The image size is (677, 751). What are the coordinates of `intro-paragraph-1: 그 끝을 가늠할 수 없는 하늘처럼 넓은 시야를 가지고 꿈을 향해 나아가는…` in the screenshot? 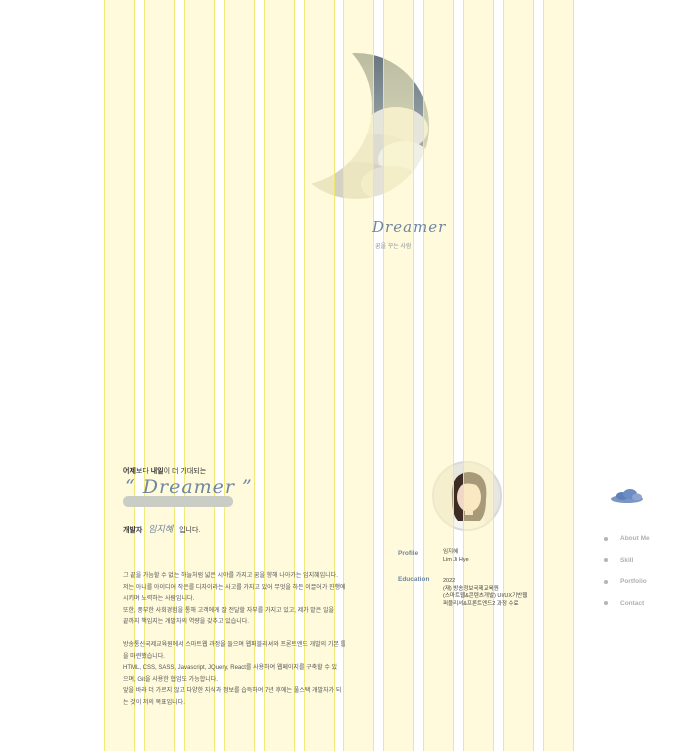 It's located at (234, 600).